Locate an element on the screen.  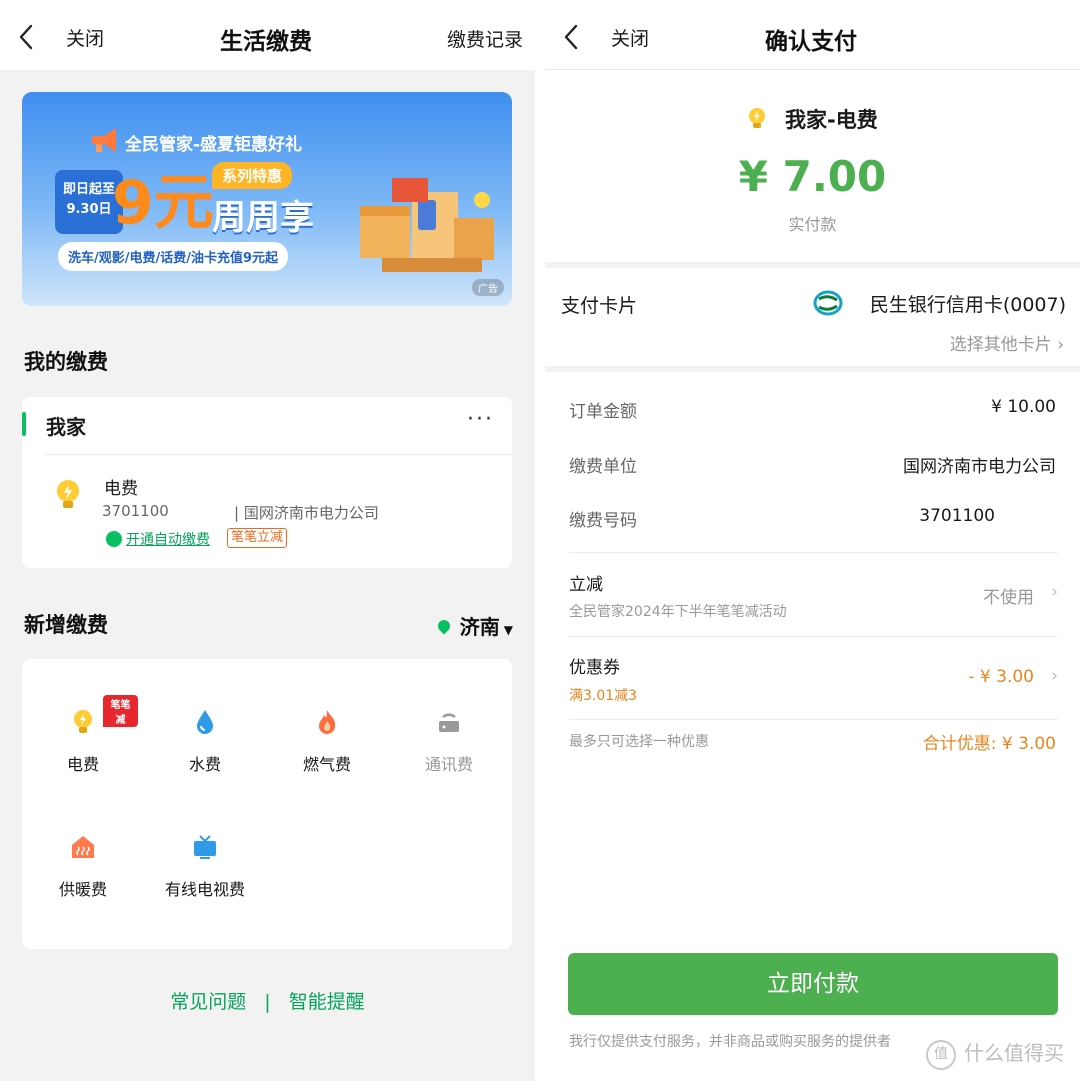
bill-type-label: 通讯费 is located at coordinates (448, 764).